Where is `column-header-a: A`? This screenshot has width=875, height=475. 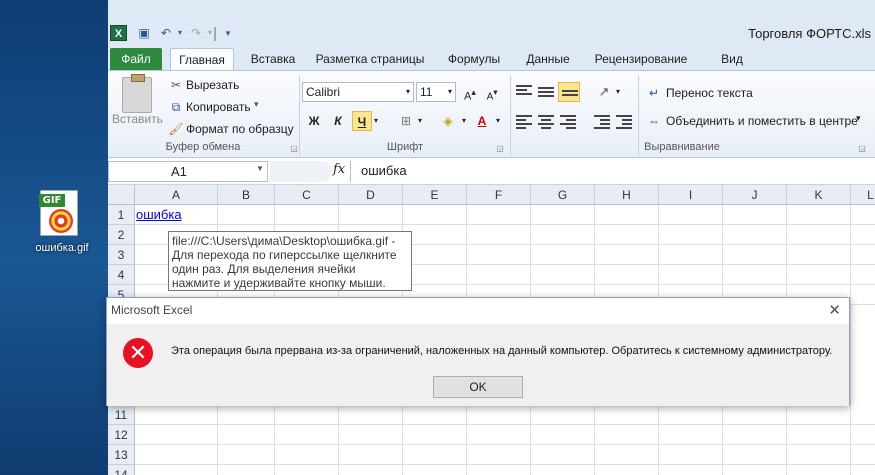
column-header-a: A is located at coordinates (176, 195).